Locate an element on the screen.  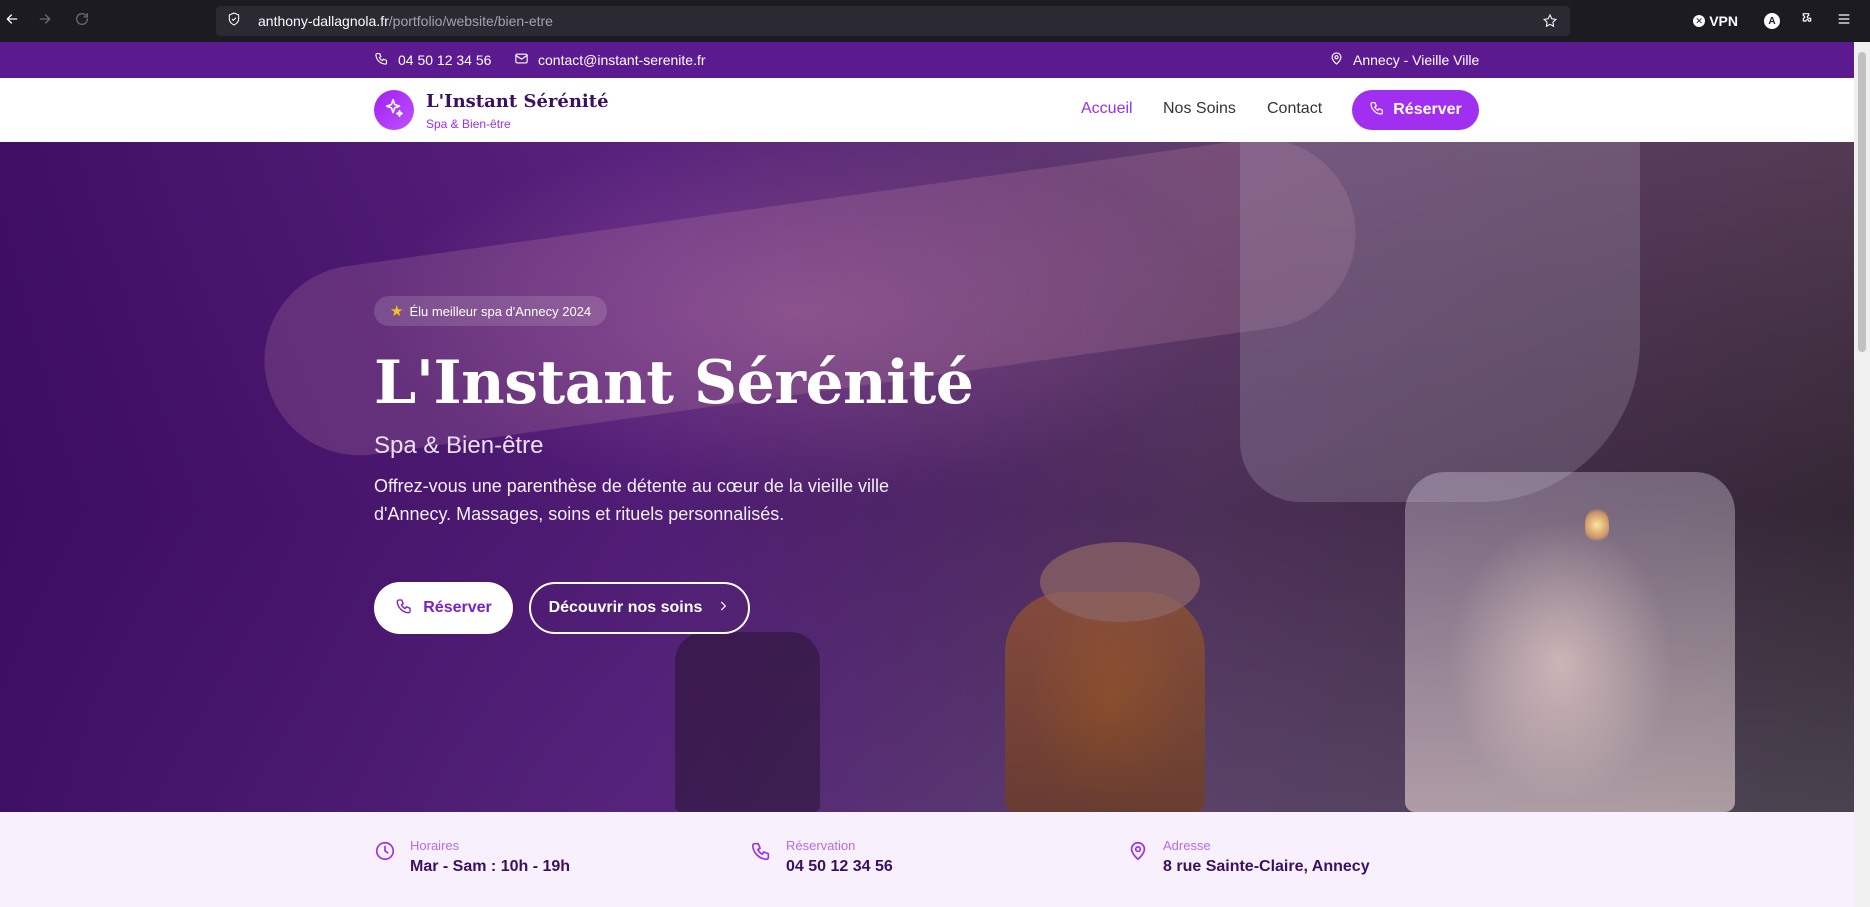
account-icon: A is located at coordinates (1772, 21).